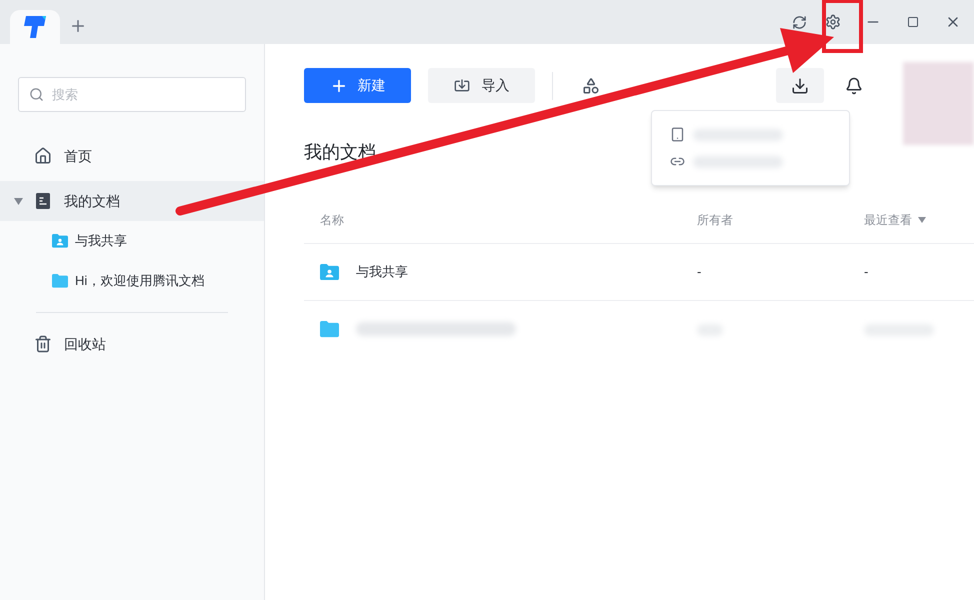 The width and height of the screenshot is (974, 600). What do you see at coordinates (357, 85) in the screenshot?
I see `new-button: 新建` at bounding box center [357, 85].